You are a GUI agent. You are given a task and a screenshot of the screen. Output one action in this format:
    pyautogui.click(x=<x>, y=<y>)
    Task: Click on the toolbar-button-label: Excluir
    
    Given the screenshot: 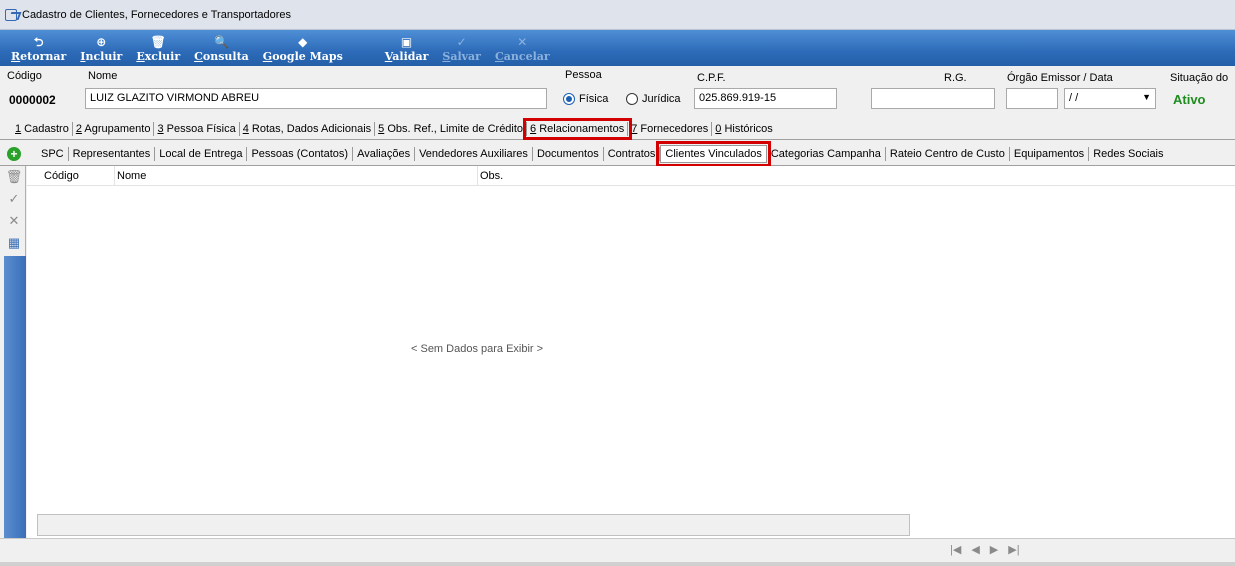 What is the action you would take?
    pyautogui.click(x=158, y=56)
    